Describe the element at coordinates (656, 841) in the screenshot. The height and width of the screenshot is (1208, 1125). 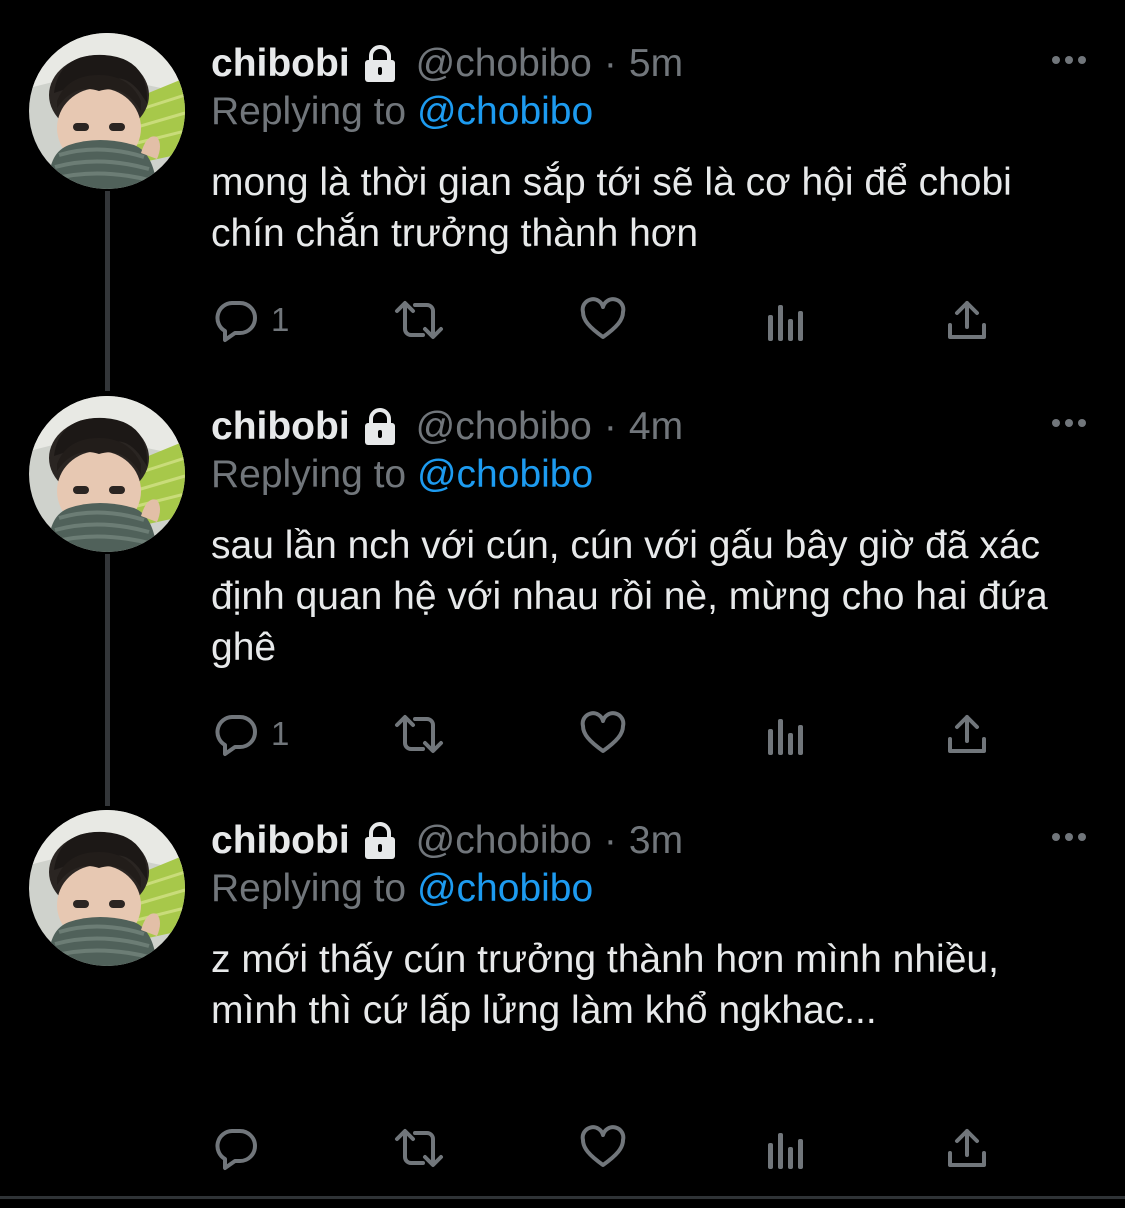
I see `timestamp: 3m` at that location.